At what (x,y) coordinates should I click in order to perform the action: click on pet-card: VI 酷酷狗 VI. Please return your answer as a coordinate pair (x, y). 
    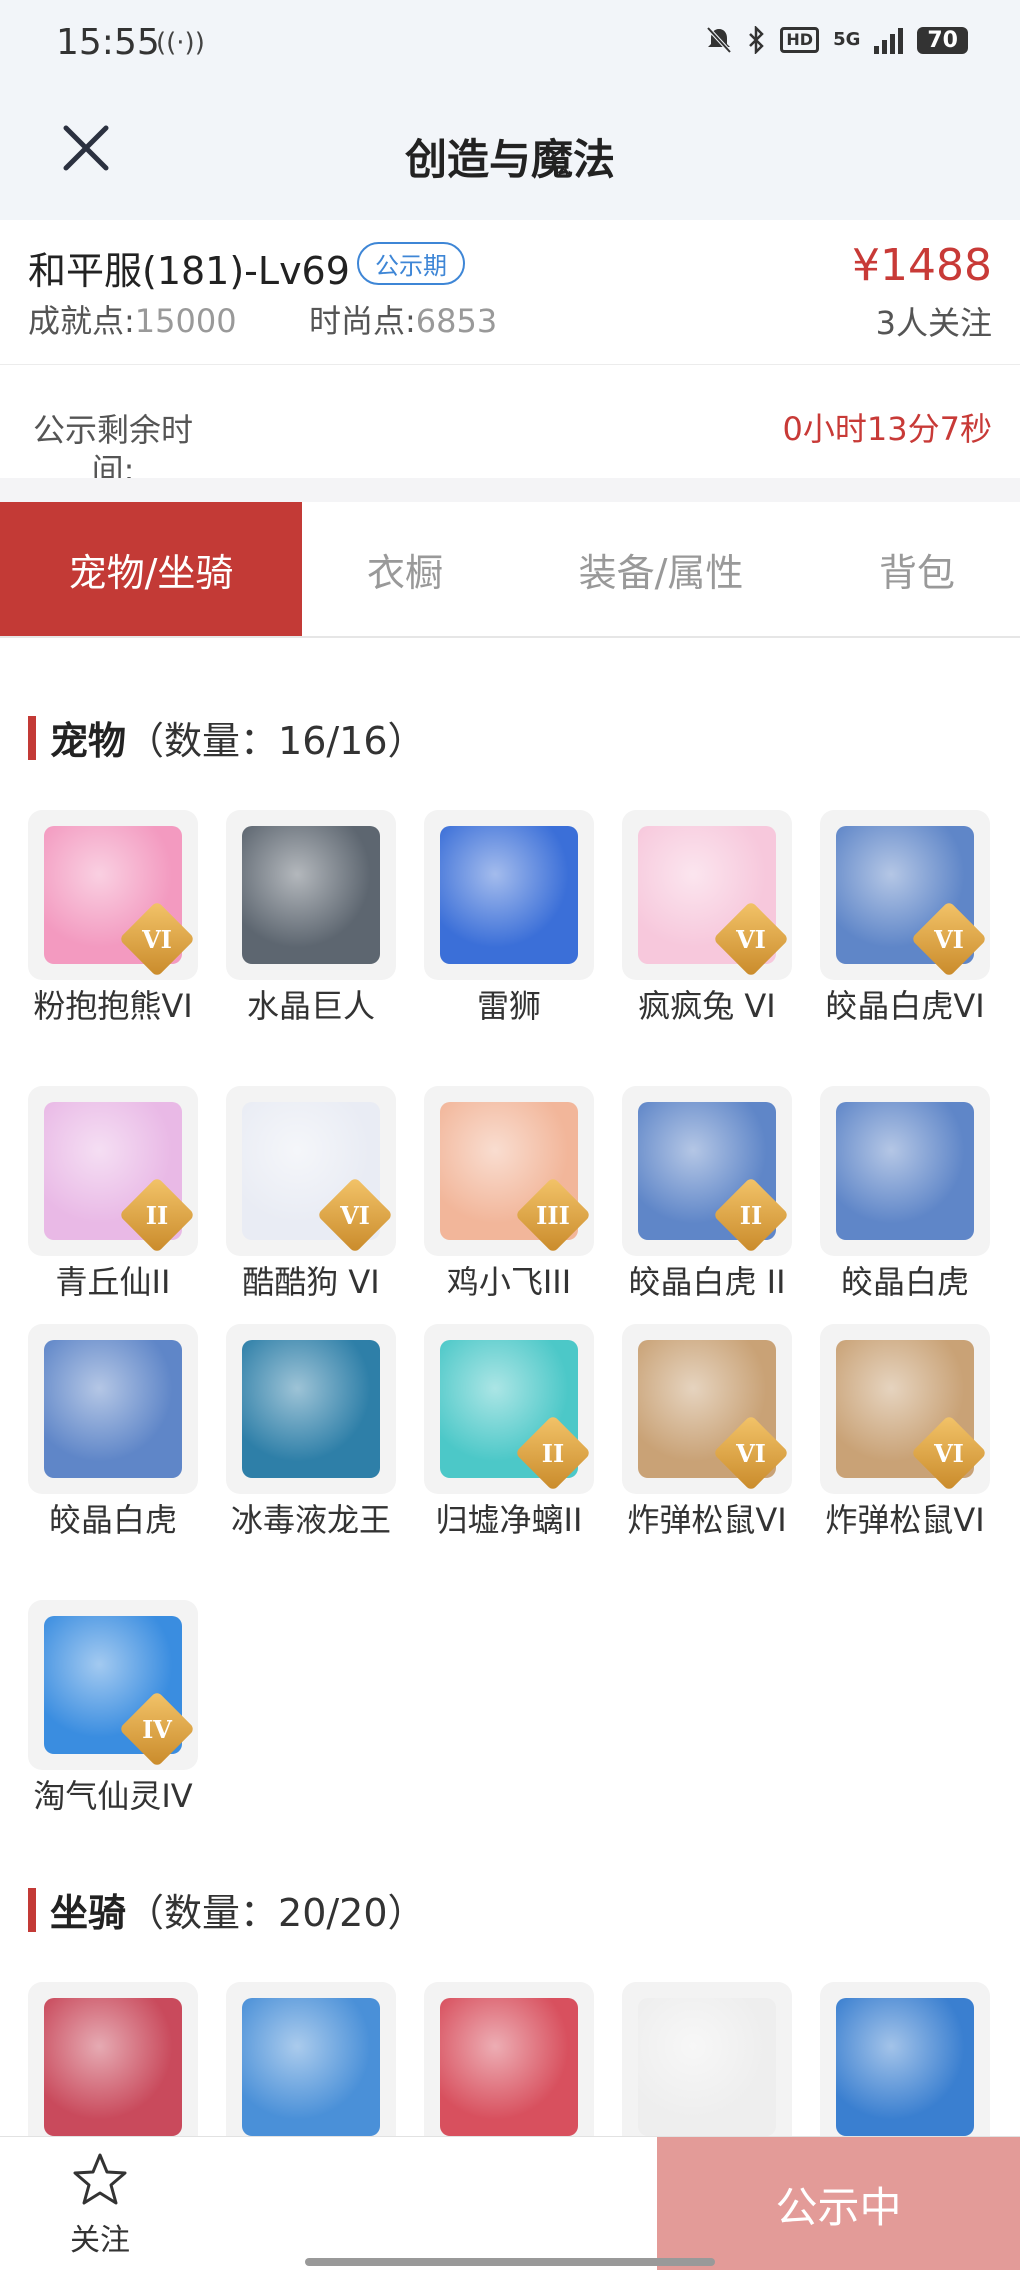
    Looking at the image, I should click on (311, 1194).